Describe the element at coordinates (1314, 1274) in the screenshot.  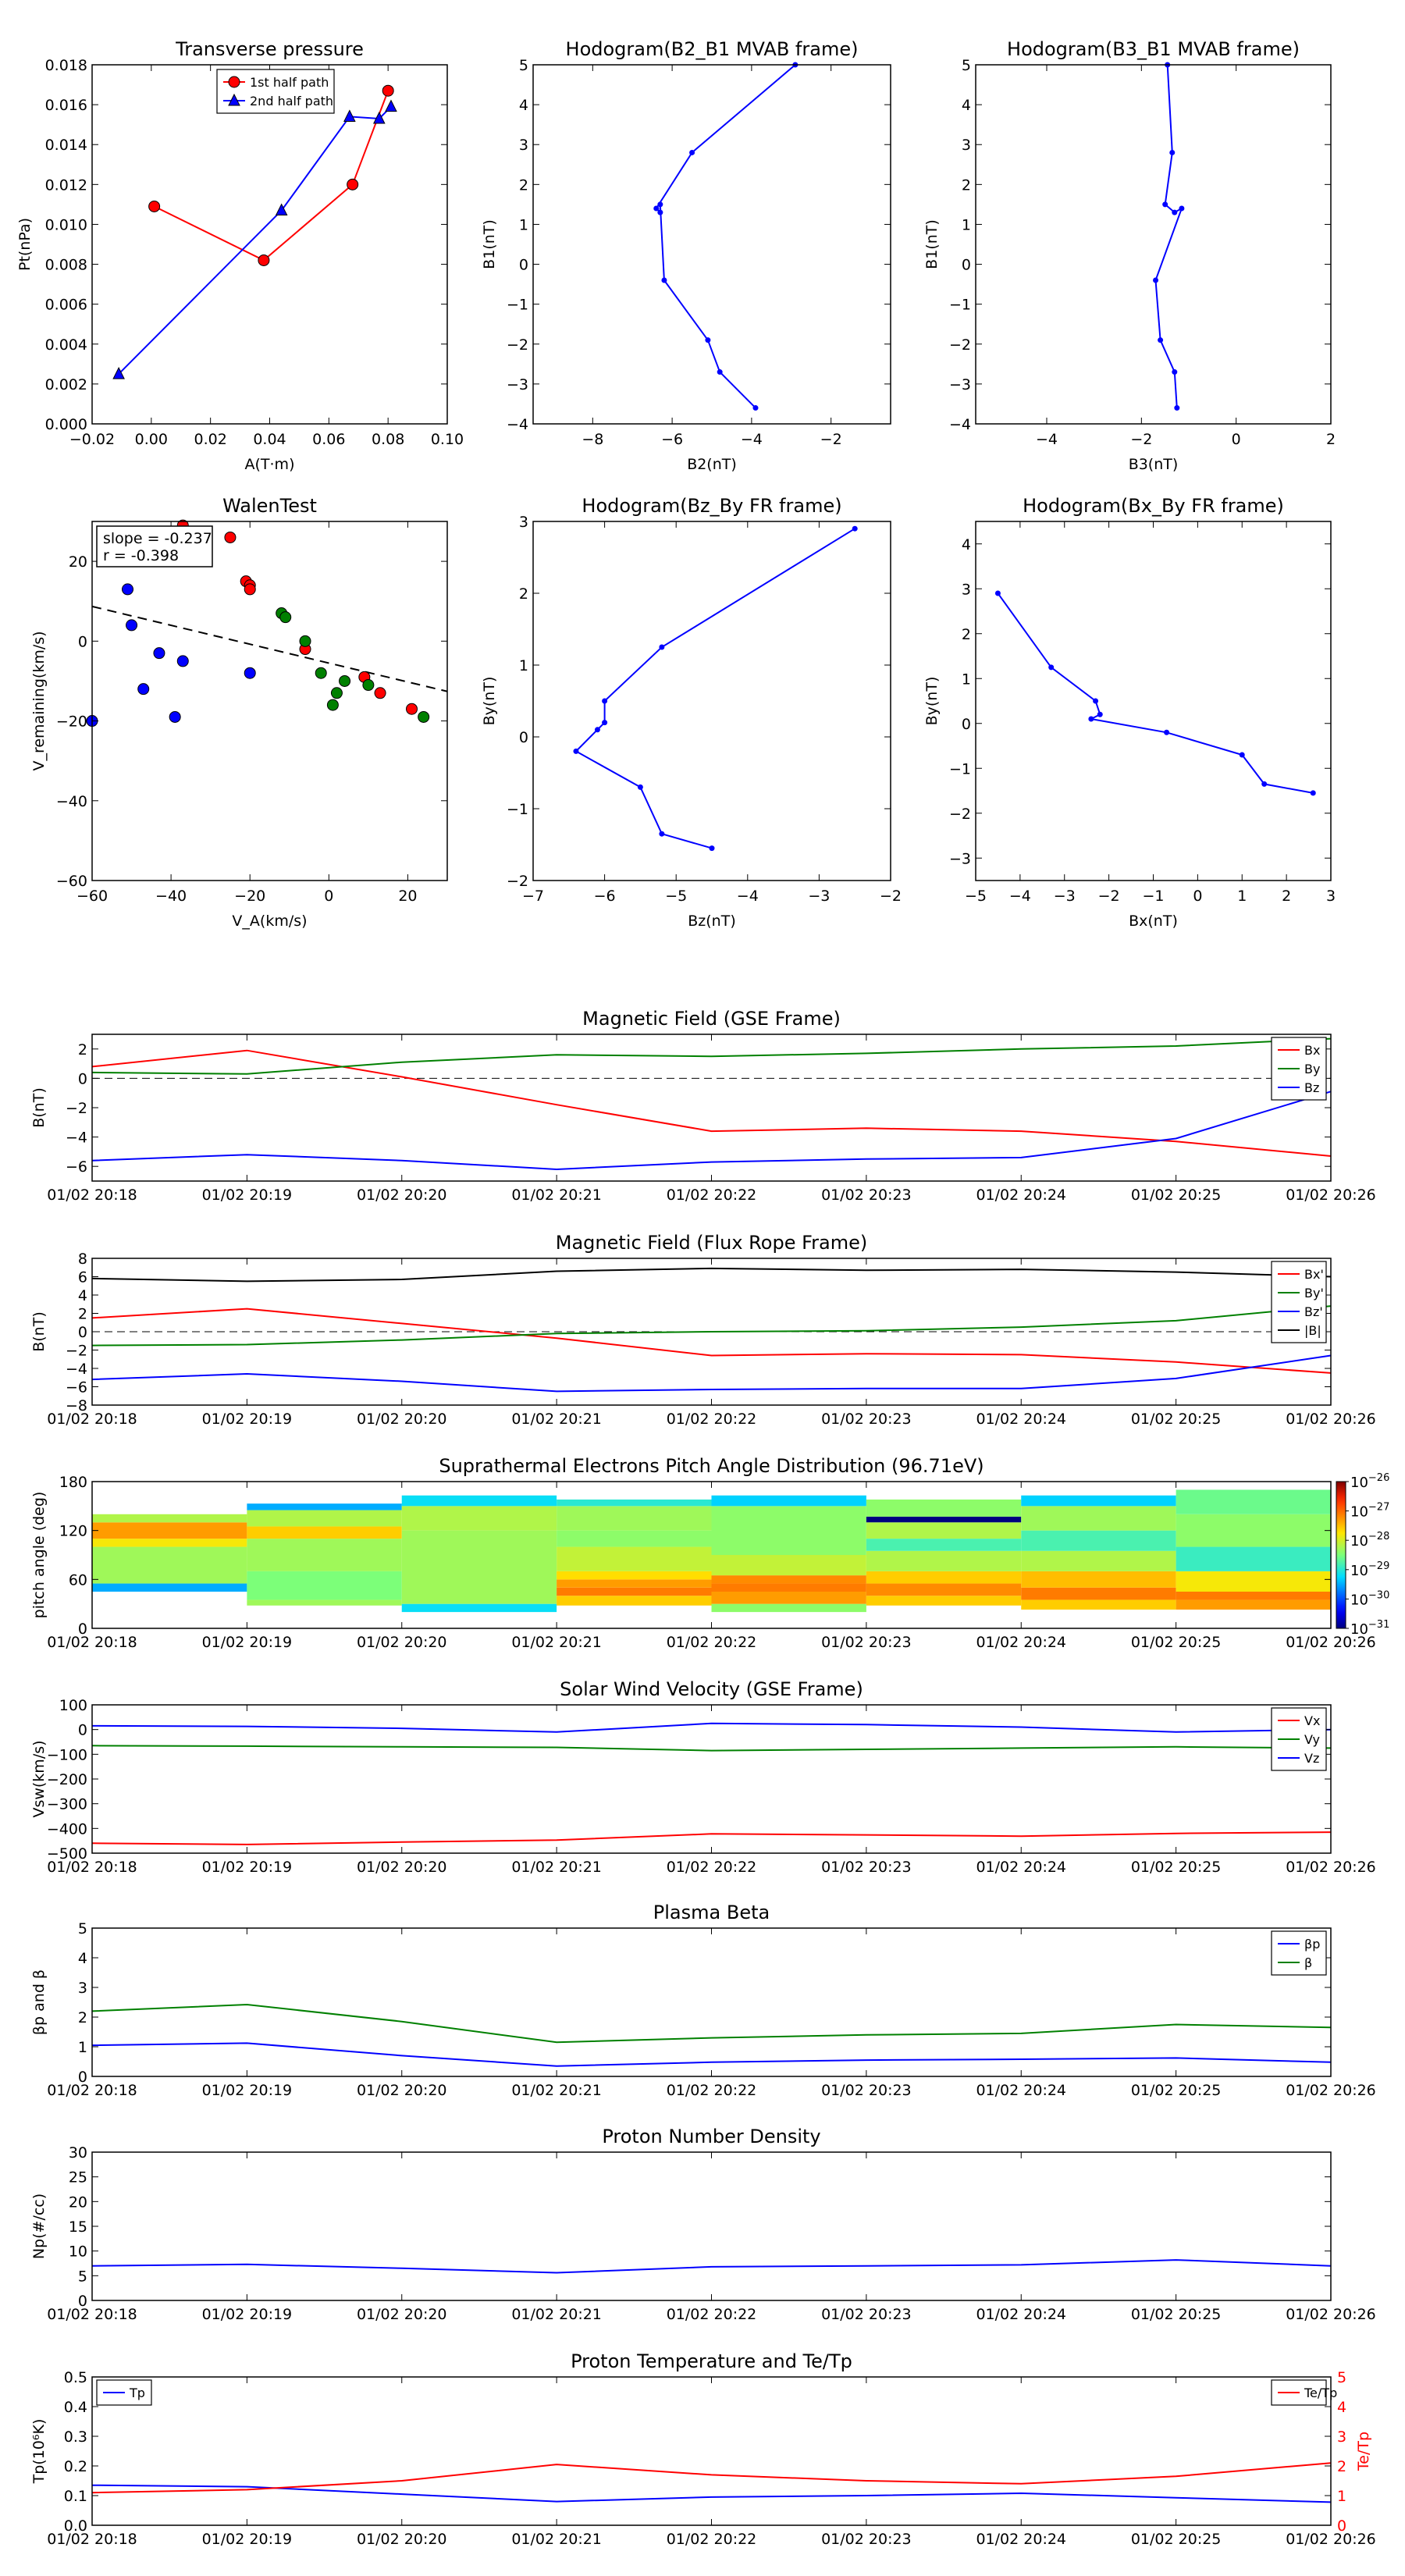
I see `legend-label: Bx'` at that location.